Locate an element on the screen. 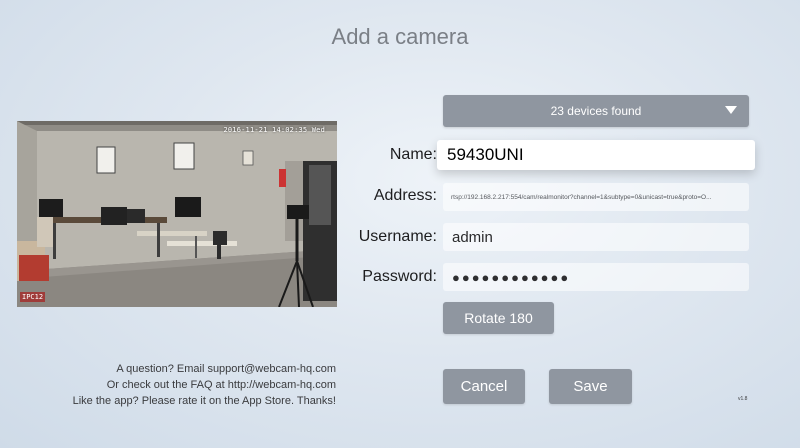 The height and width of the screenshot is (448, 800). page-title: Add a camera is located at coordinates (400, 37).